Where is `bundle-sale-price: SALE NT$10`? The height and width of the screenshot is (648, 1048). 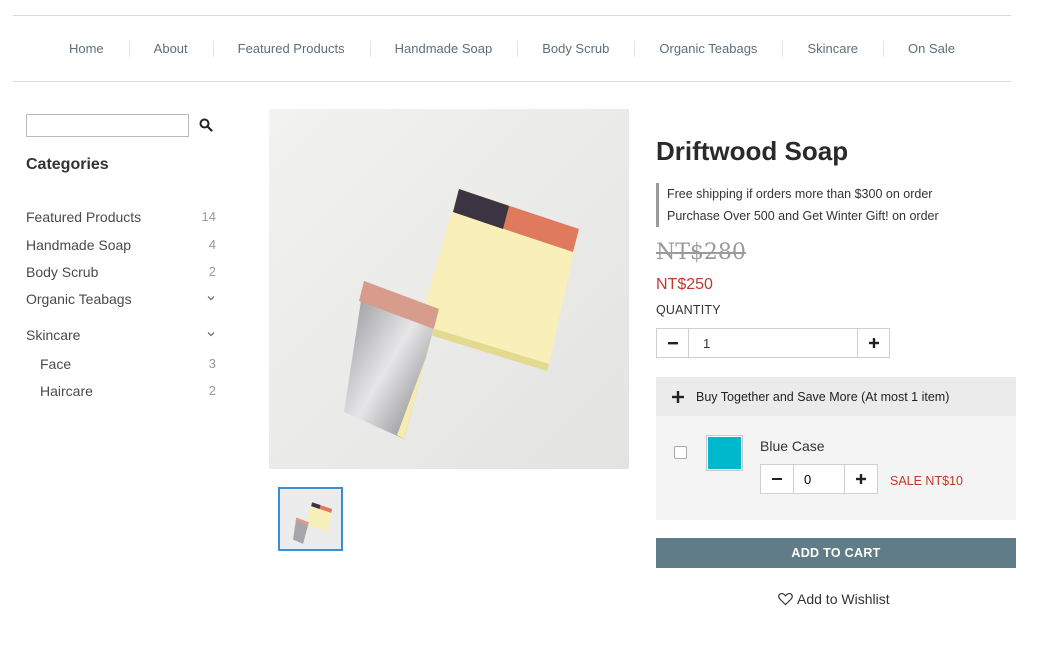
bundle-sale-price: SALE NT$10 is located at coordinates (926, 481).